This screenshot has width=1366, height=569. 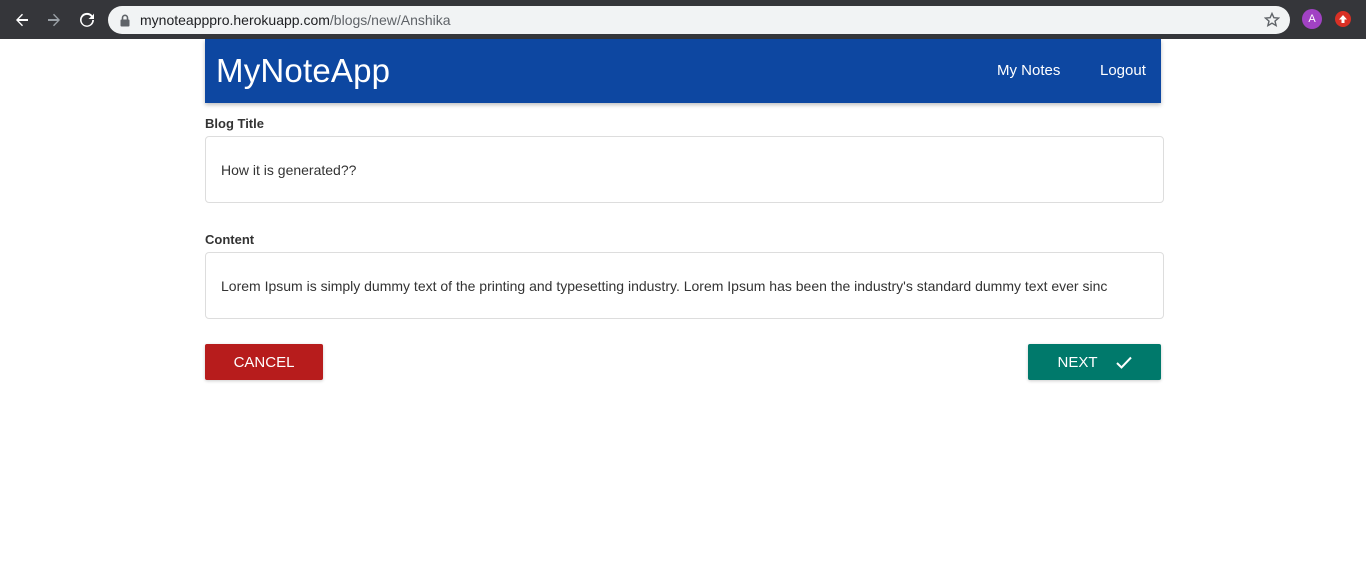 What do you see at coordinates (303, 71) in the screenshot?
I see `brand-logo: MyNoteApp` at bounding box center [303, 71].